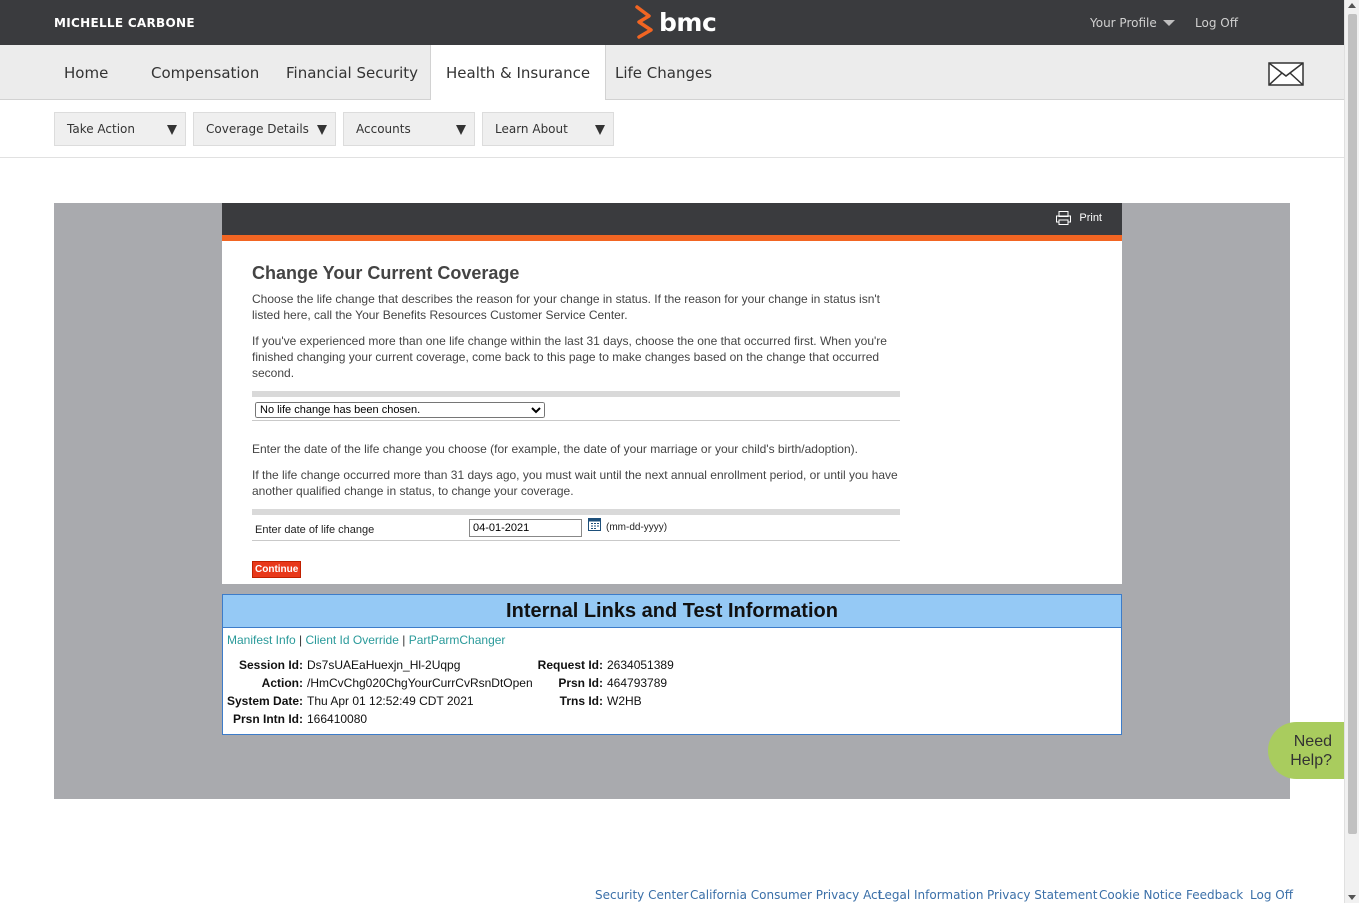 The height and width of the screenshot is (903, 1359). What do you see at coordinates (265, 701) in the screenshot?
I see `system-date-label: System Date:` at bounding box center [265, 701].